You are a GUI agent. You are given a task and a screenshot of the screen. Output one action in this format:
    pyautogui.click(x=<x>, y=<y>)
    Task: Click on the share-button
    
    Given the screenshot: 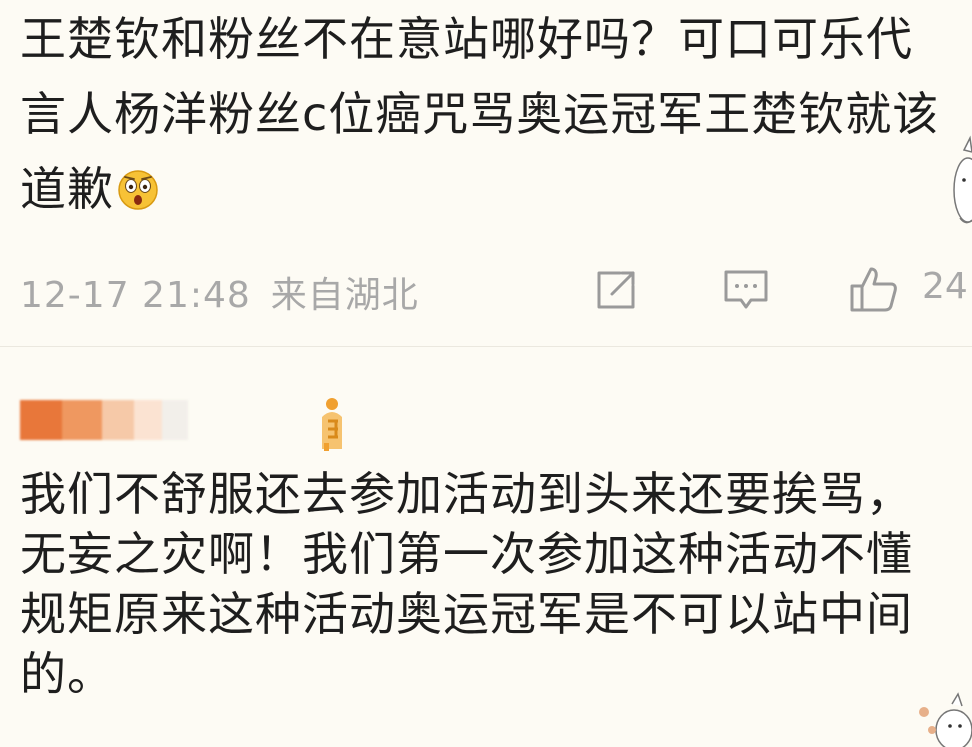 What is the action you would take?
    pyautogui.click(x=616, y=290)
    